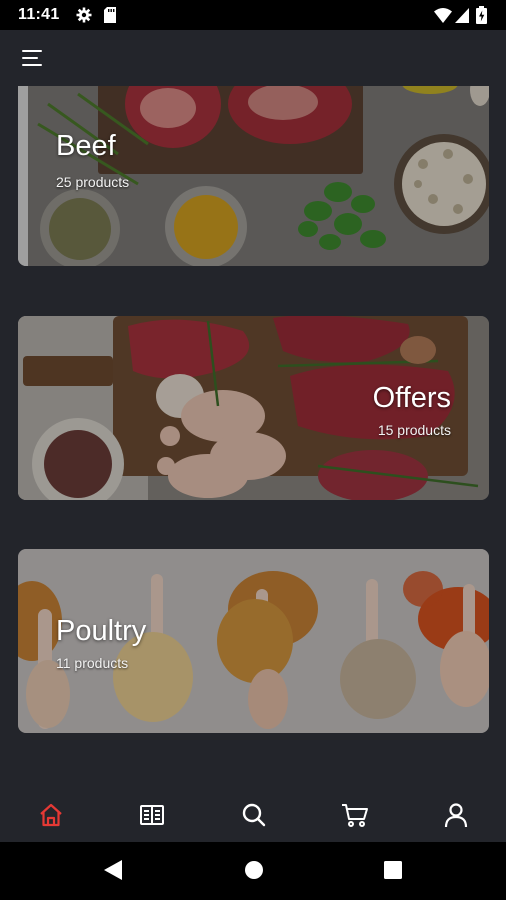 Image resolution: width=506 pixels, height=900 pixels. Describe the element at coordinates (101, 631) in the screenshot. I see `category-title: Poultry` at that location.